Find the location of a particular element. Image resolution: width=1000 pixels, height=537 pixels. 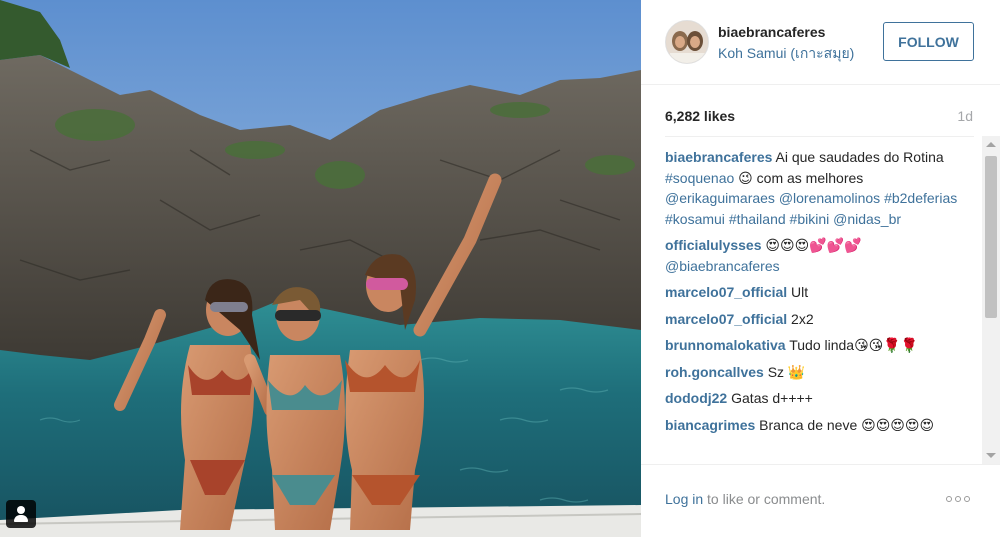

avatar-image is located at coordinates (687, 42).